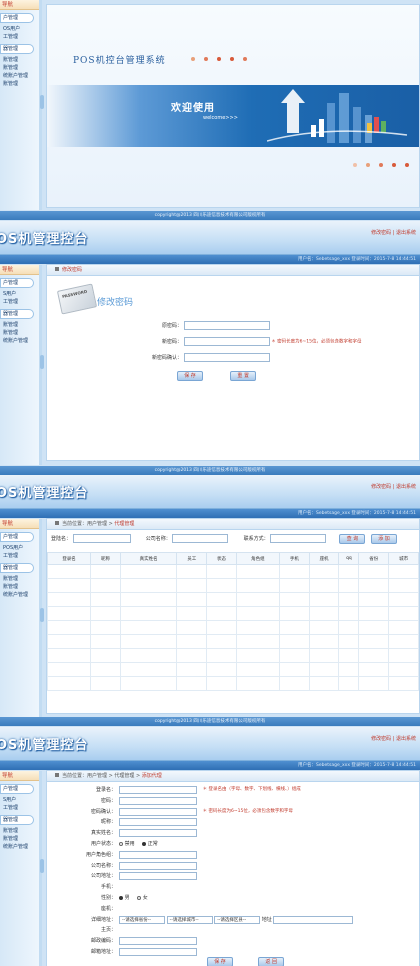 This screenshot has height=966, width=420. Describe the element at coordinates (226, 325) in the screenshot. I see `old-password-input` at that location.